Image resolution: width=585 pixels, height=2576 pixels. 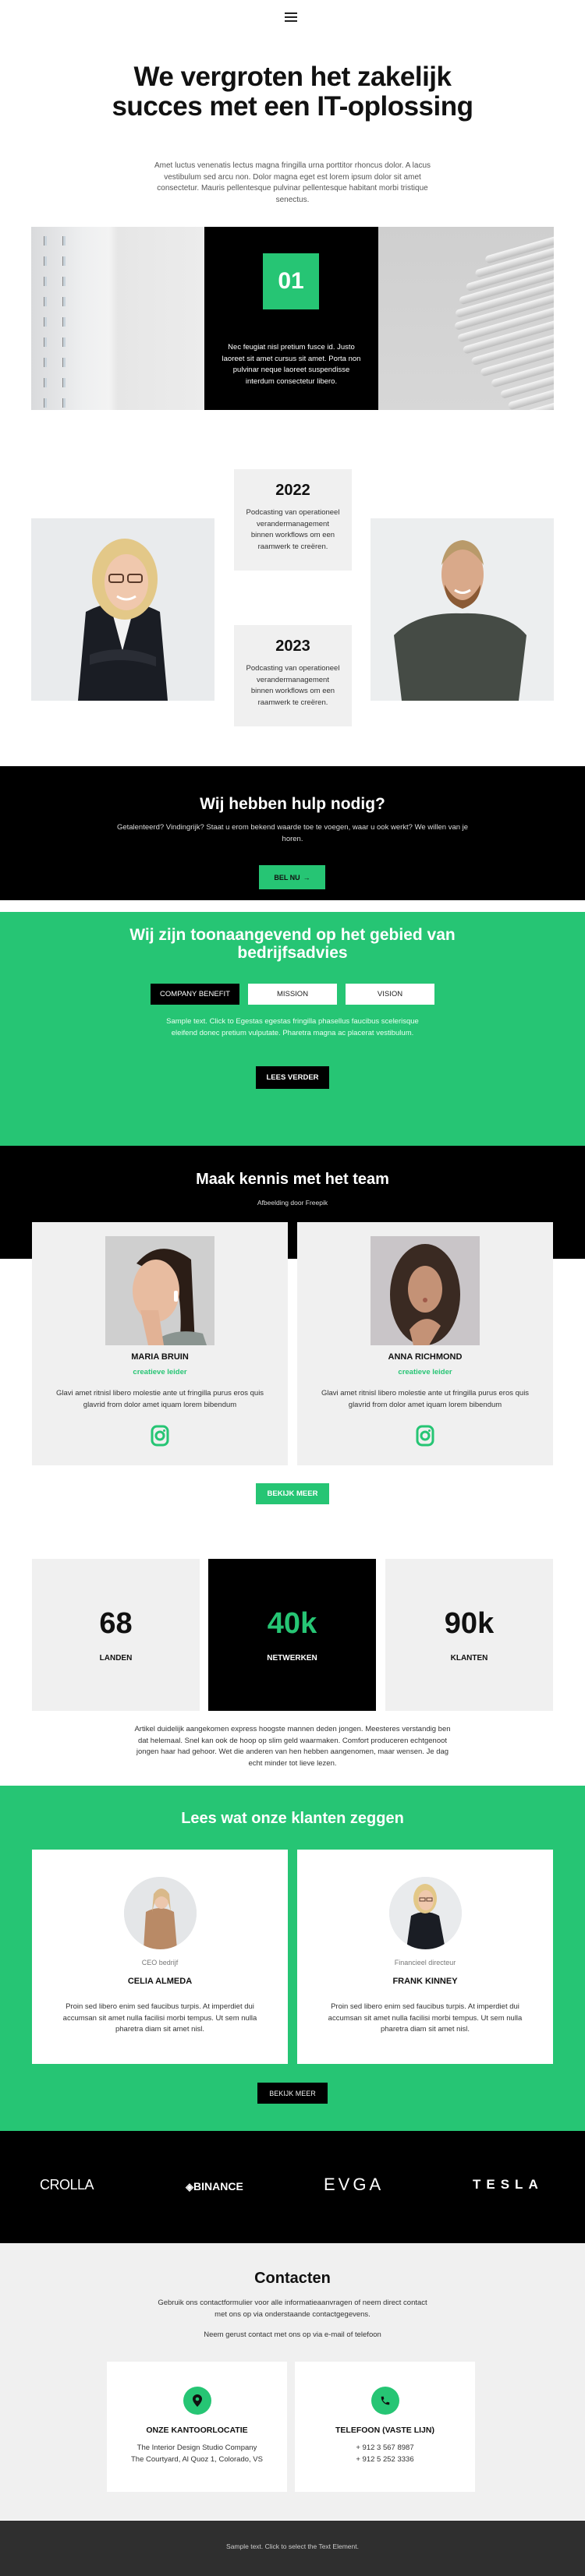 I want to click on feature-number: 01, so click(x=291, y=281).